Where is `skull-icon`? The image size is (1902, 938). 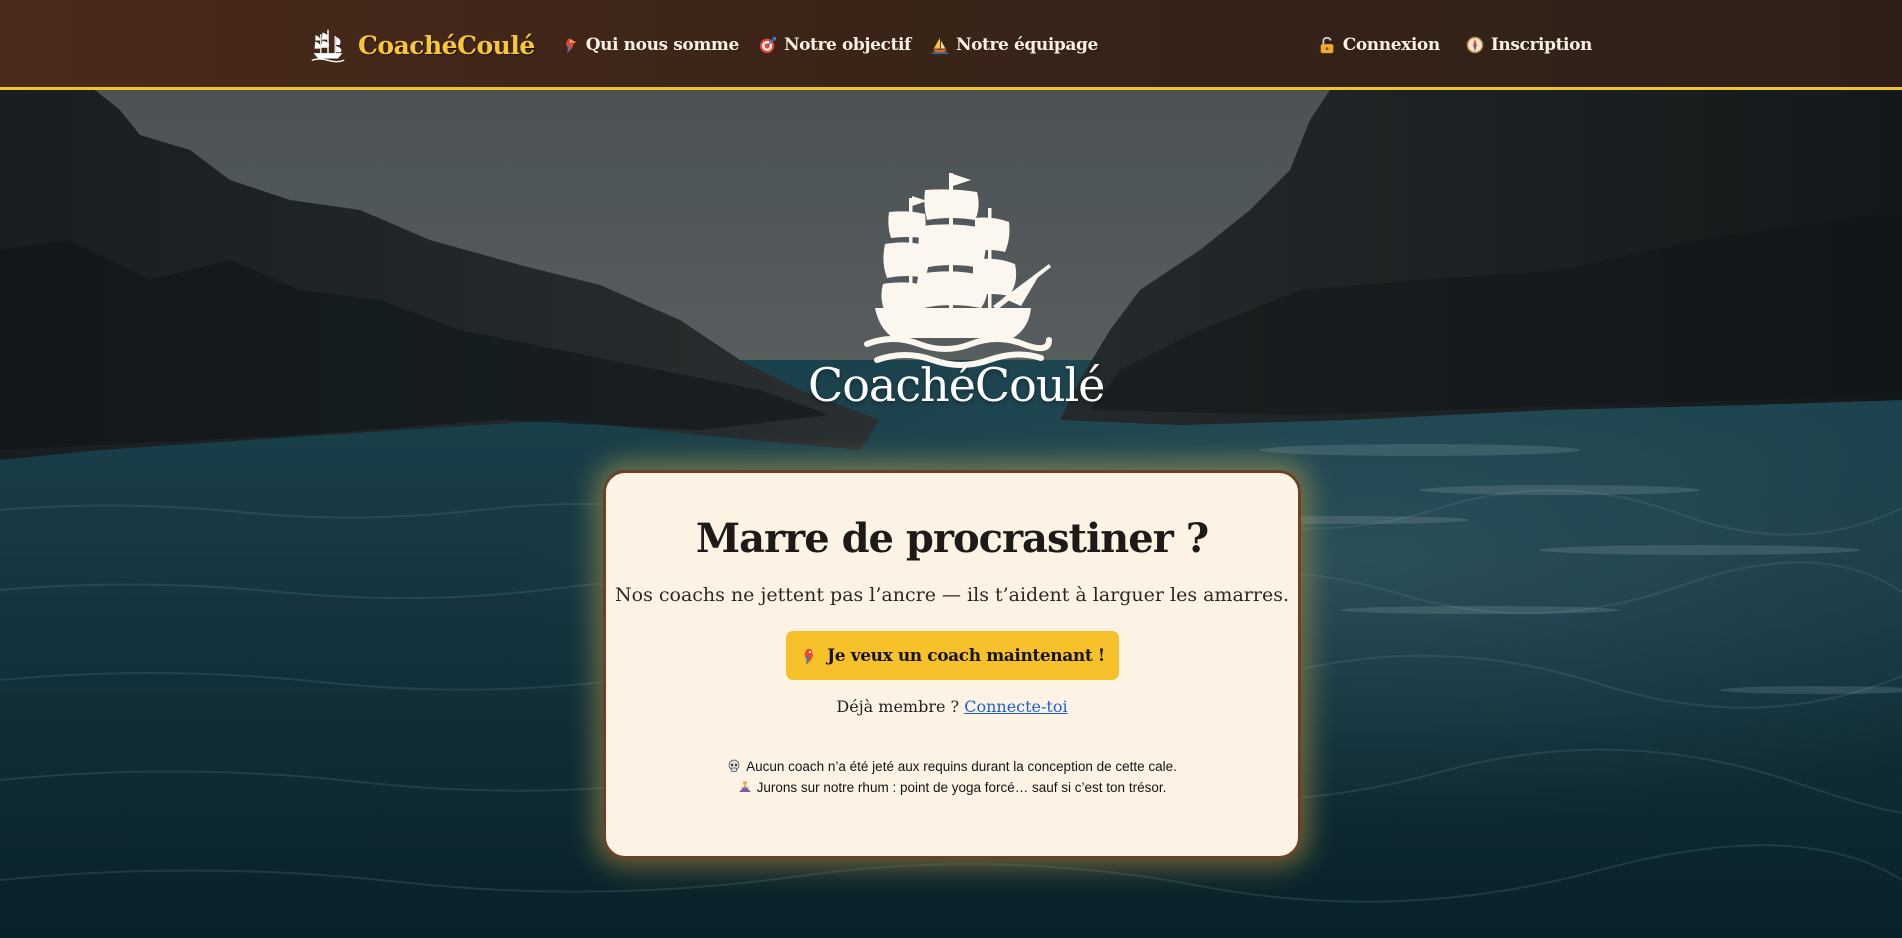 skull-icon is located at coordinates (734, 765).